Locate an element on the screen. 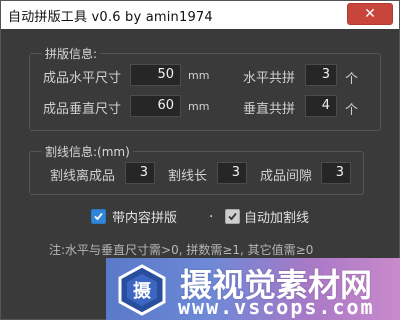  auto-cutline-label: 自动加割线 is located at coordinates (277, 218).